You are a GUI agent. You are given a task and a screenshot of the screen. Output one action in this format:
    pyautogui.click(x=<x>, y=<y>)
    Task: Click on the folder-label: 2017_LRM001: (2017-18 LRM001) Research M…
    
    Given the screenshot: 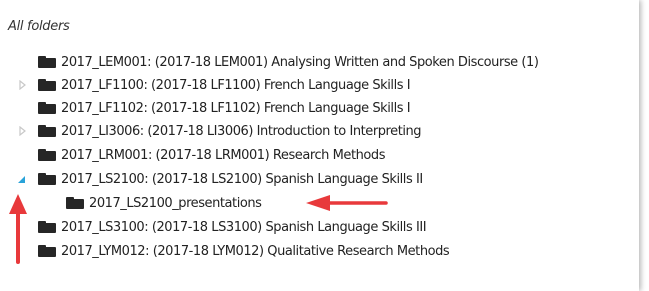 What is the action you would take?
    pyautogui.click(x=223, y=155)
    